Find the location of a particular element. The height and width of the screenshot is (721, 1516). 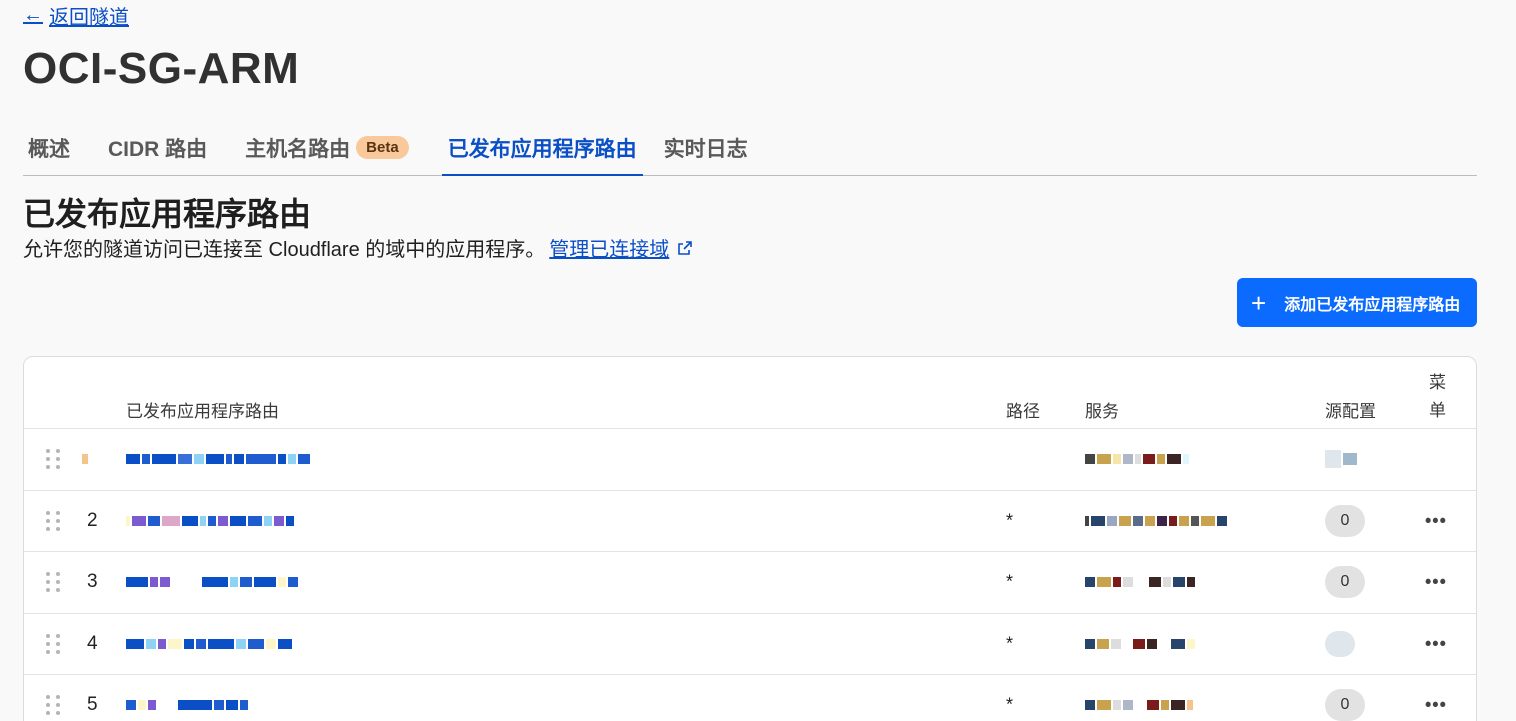

tab-bar: 概述 CIDR 路由 主机名路由 Beta 已发布应用程序路由 实时日志 is located at coordinates (750, 148).